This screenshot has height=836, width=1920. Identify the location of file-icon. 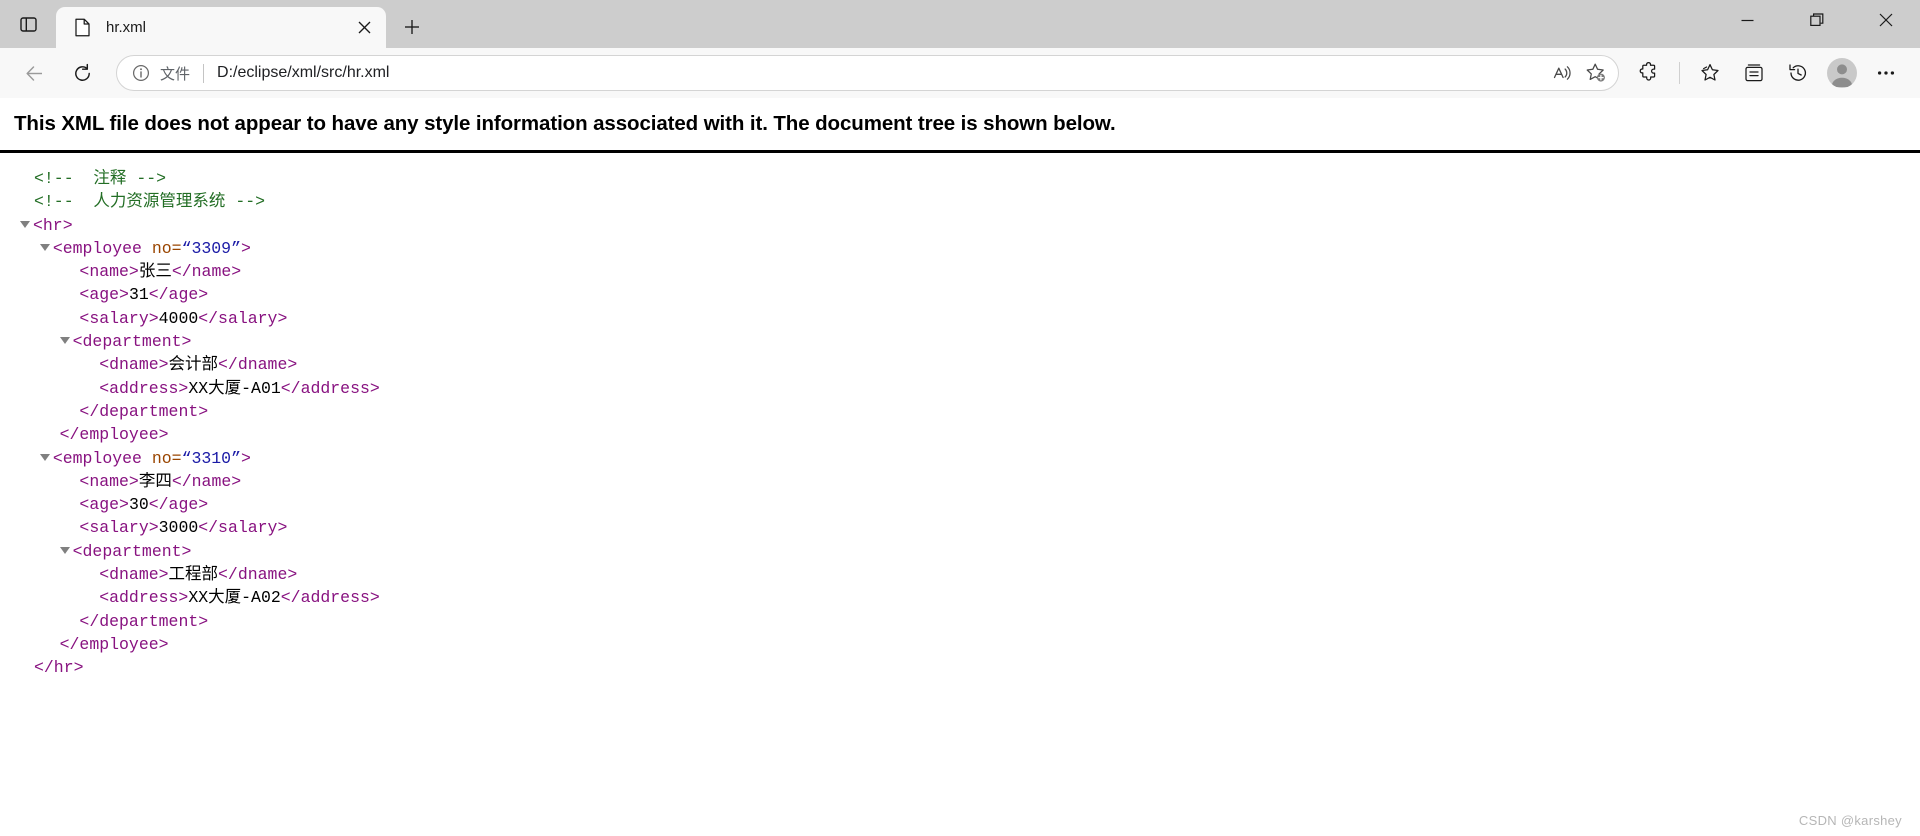
(82, 27).